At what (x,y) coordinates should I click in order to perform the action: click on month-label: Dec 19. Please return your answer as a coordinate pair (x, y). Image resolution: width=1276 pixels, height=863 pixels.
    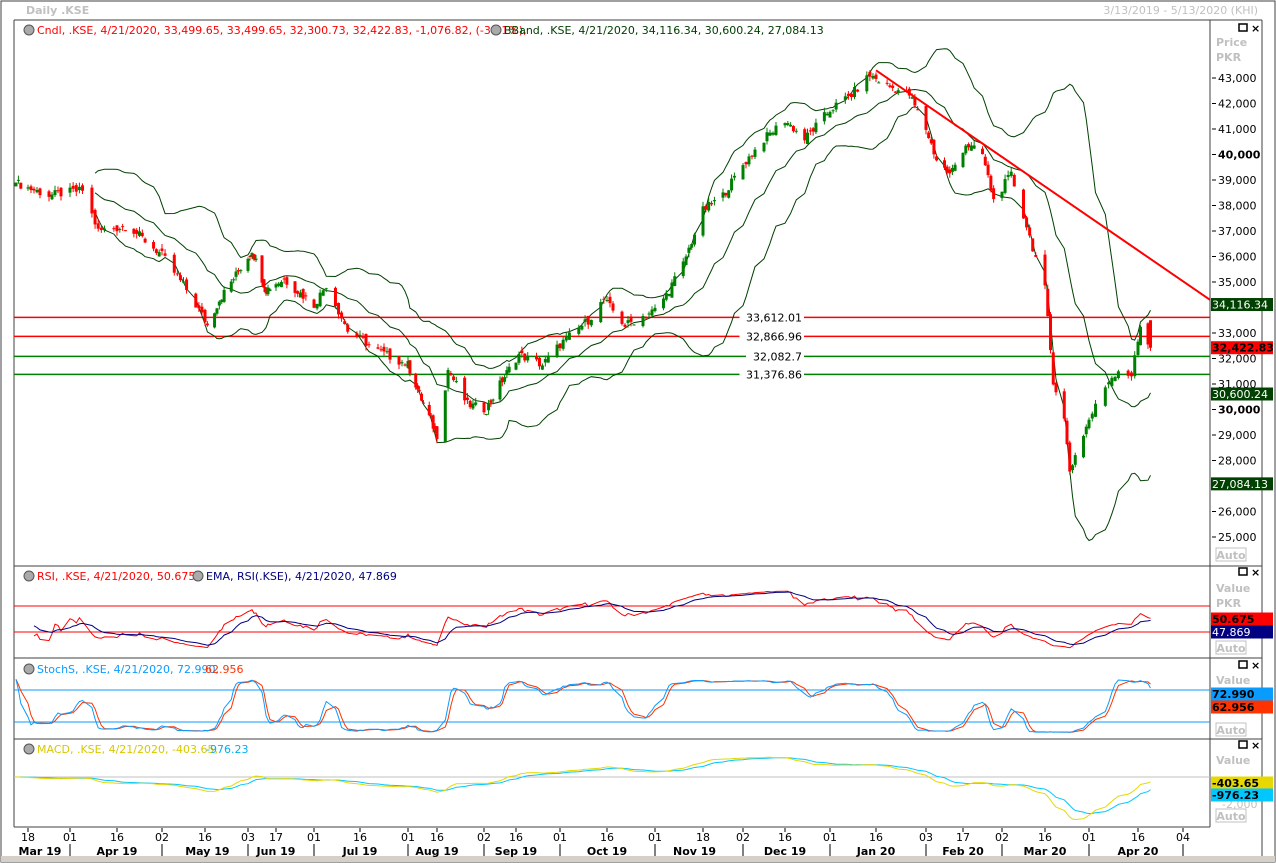
    Looking at the image, I should click on (785, 851).